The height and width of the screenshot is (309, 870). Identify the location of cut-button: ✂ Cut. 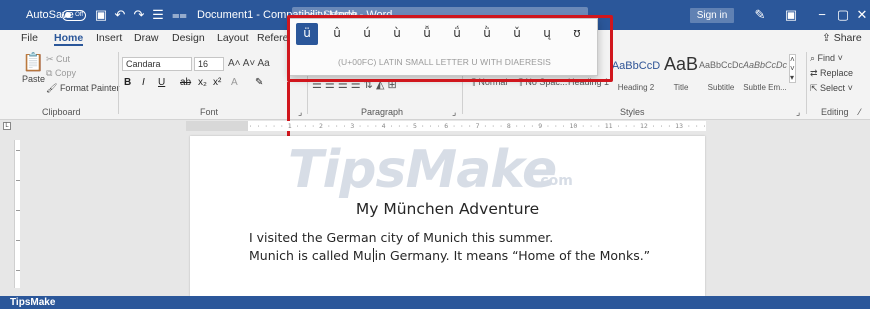
(58, 59).